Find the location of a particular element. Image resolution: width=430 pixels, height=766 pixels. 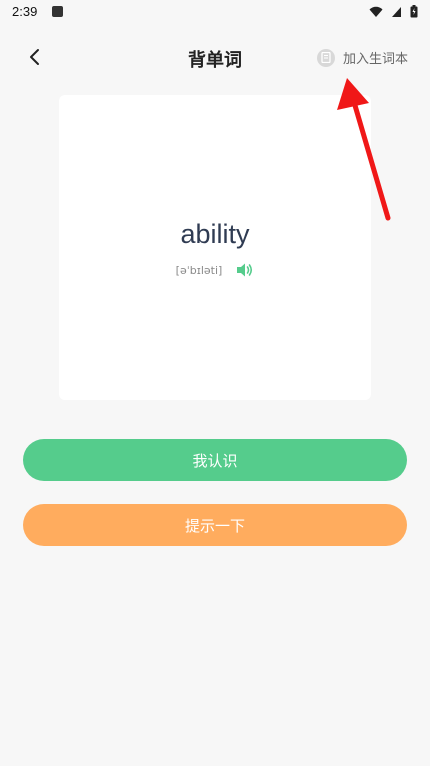

phonetic-text: [əˈbɪləti] is located at coordinates (199, 270).